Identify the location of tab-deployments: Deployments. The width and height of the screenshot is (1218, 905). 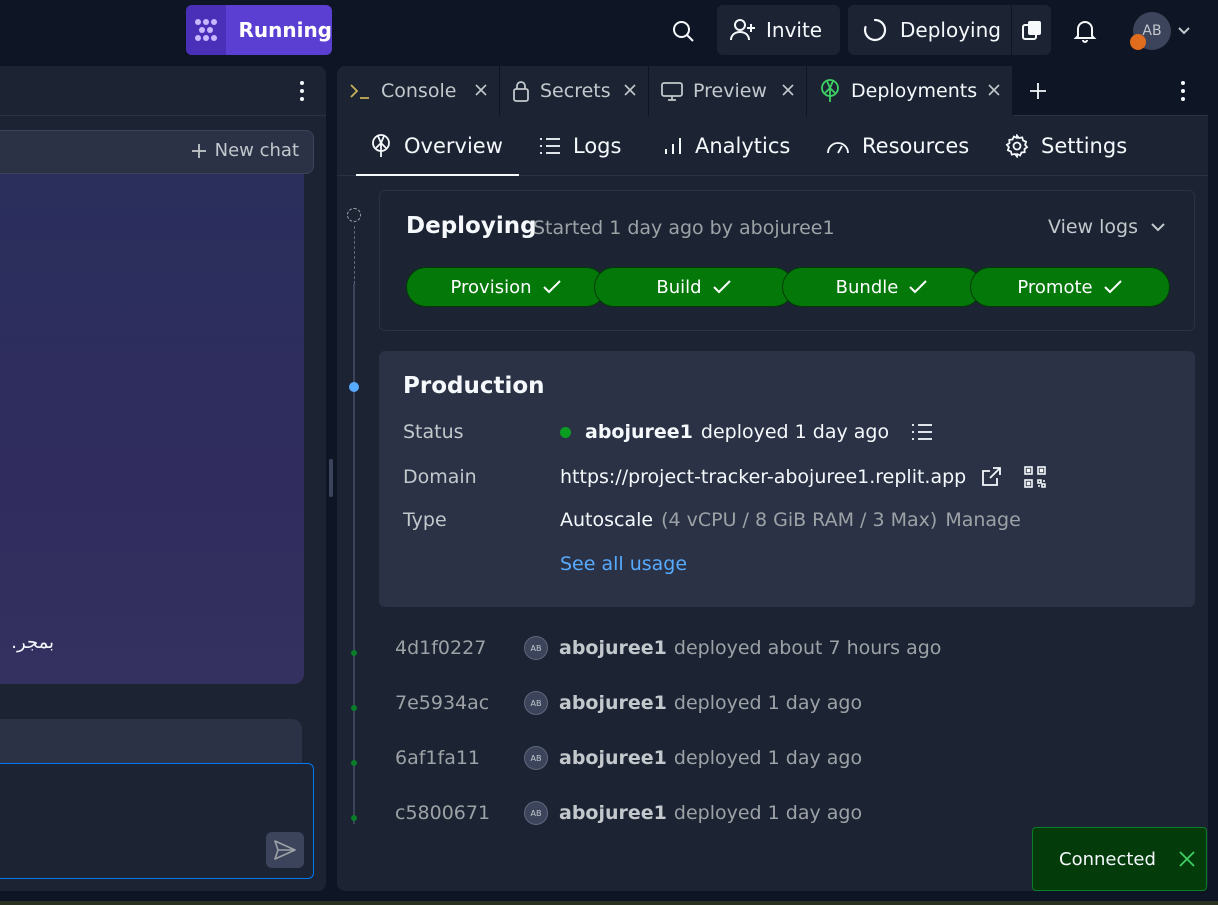
(910, 91).